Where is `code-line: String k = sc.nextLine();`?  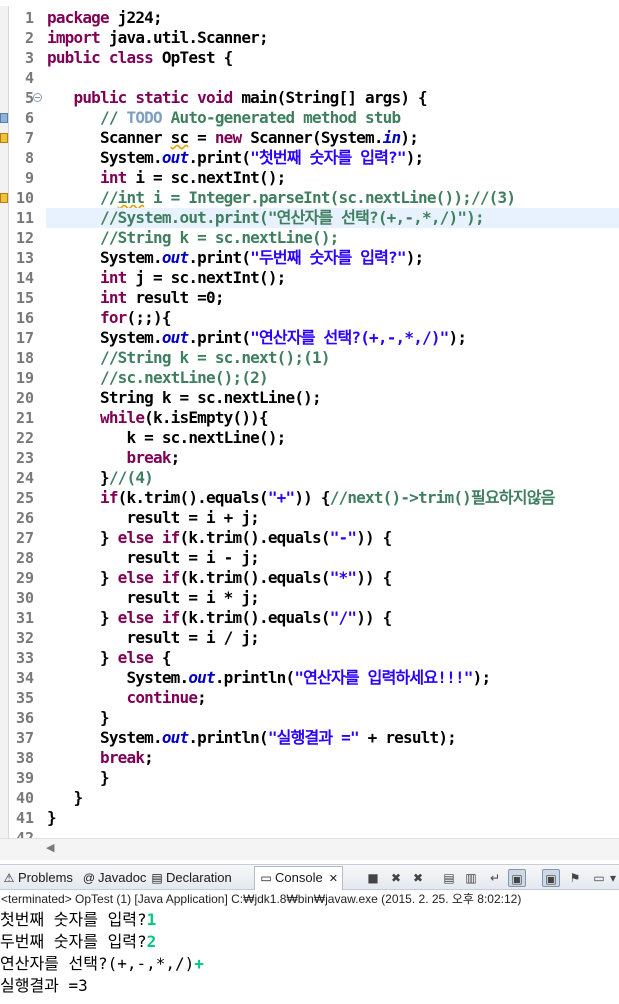 code-line: String k = sc.nextLine(); is located at coordinates (184, 398).